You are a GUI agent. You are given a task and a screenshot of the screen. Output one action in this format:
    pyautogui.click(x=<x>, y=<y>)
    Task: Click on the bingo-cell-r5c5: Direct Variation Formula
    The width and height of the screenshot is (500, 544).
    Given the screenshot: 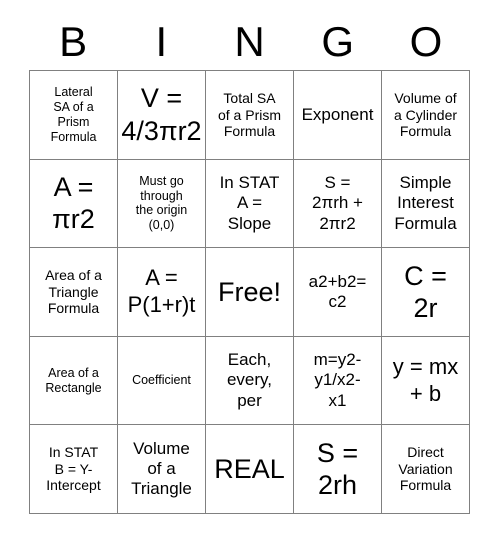 What is the action you would take?
    pyautogui.click(x=426, y=469)
    